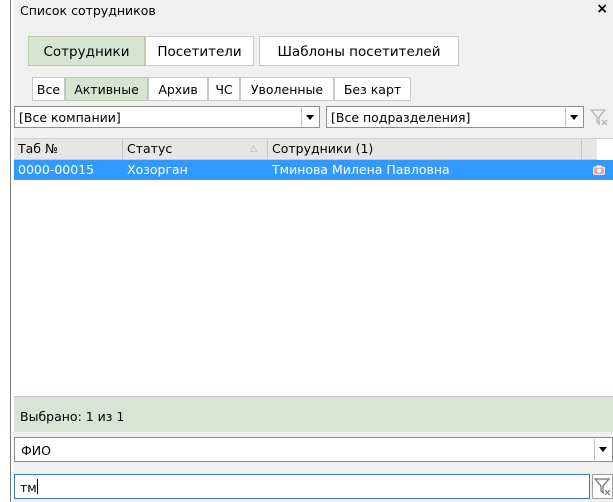  What do you see at coordinates (313, 10) in the screenshot?
I see `title-bar: Список сотрудников ×` at bounding box center [313, 10].